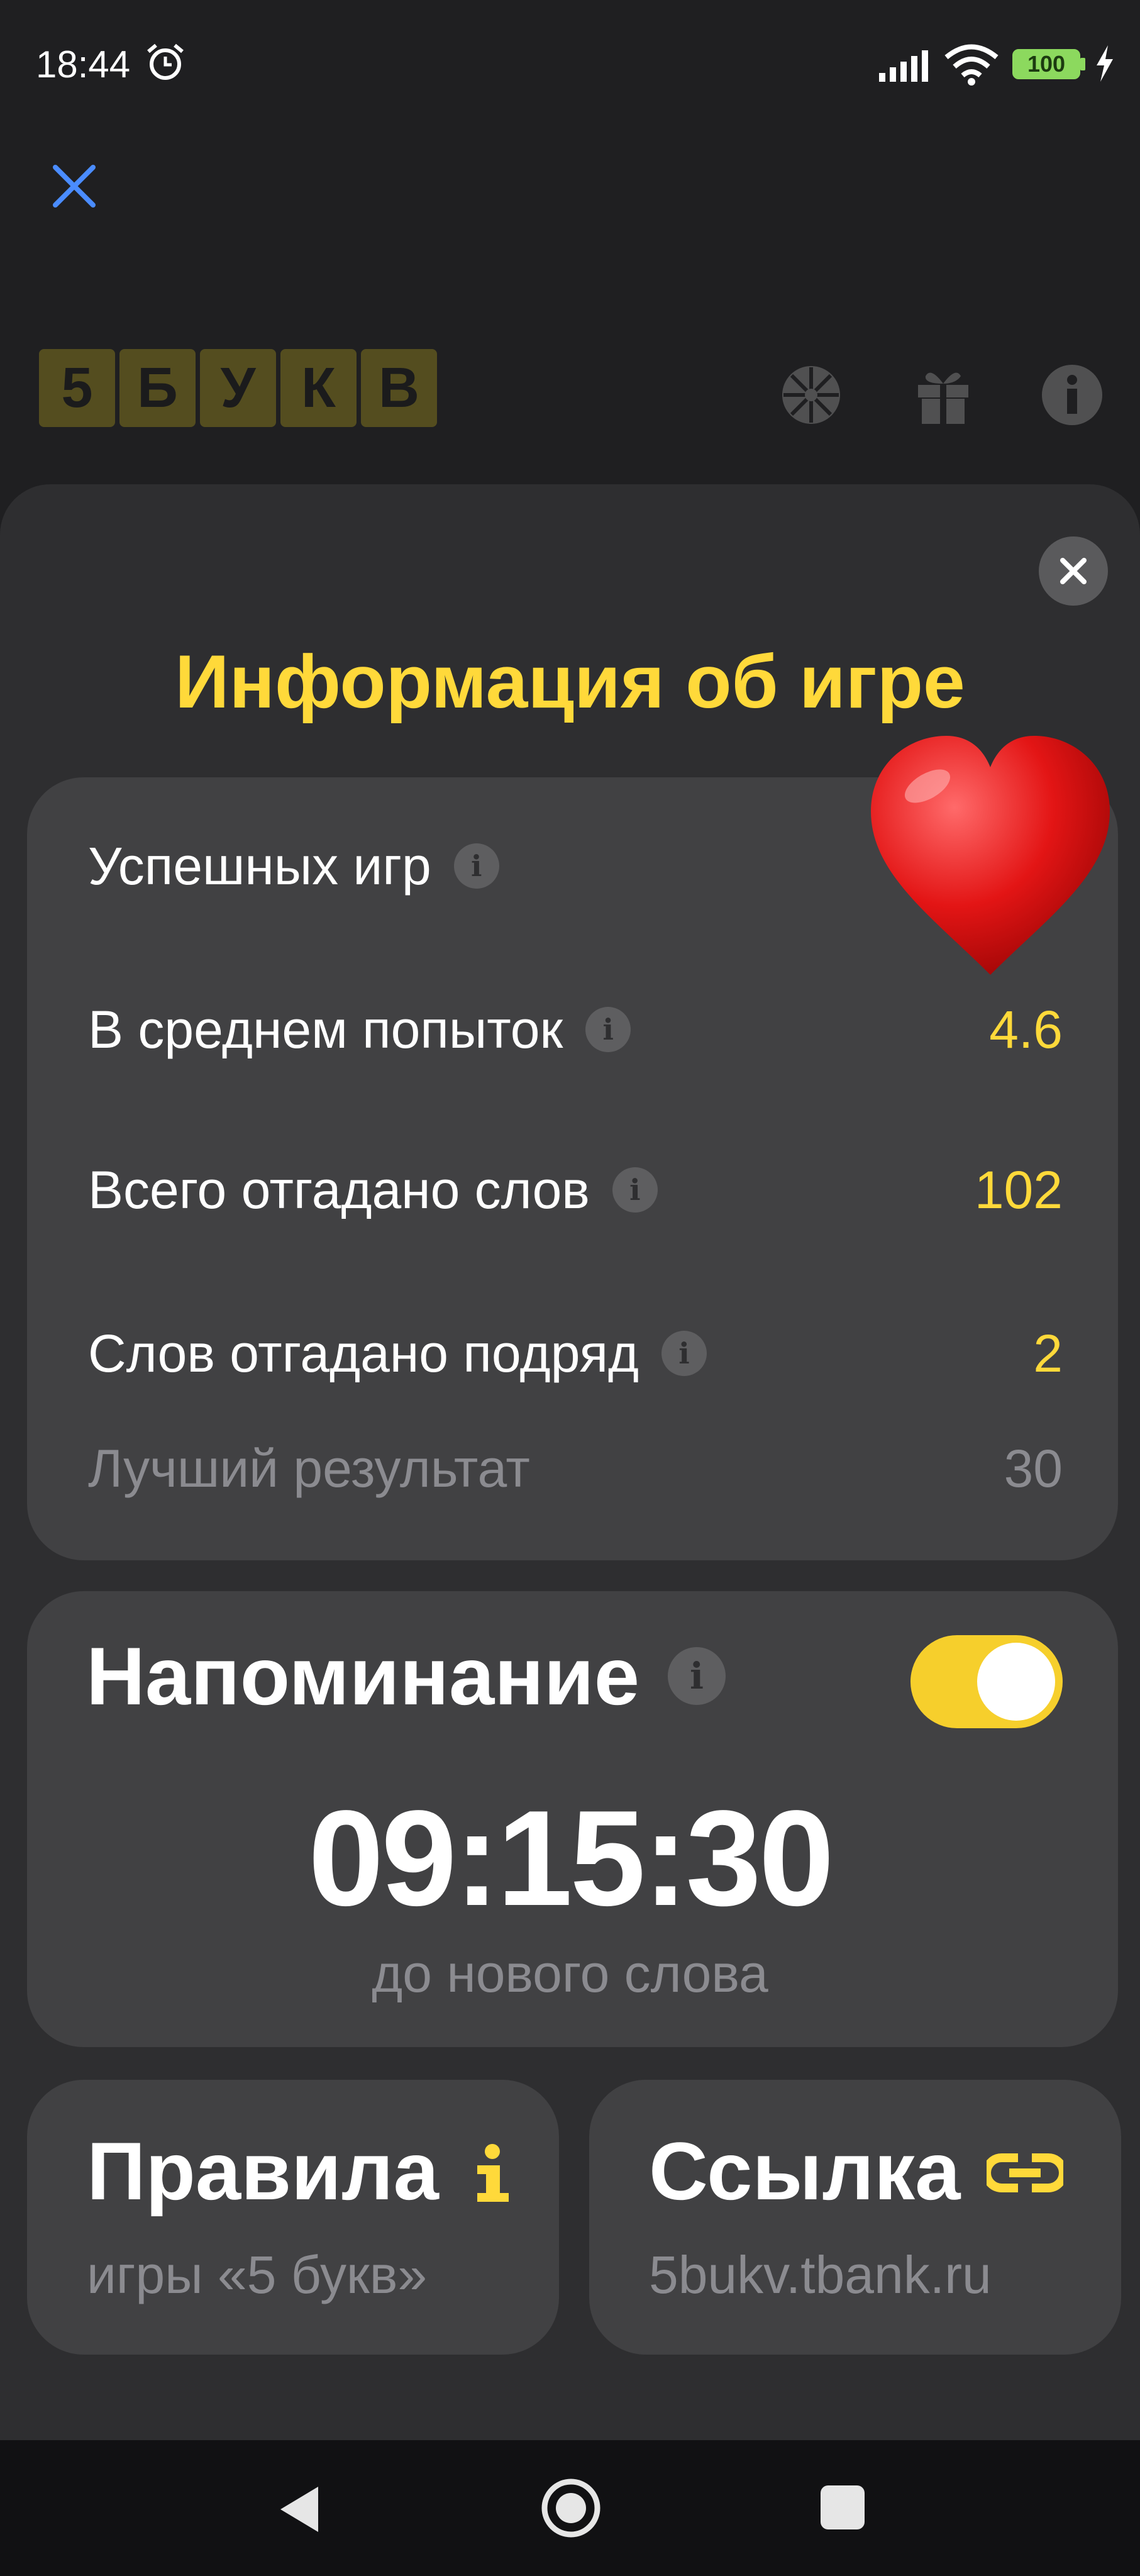 Image resolution: width=1140 pixels, height=2576 pixels. Describe the element at coordinates (1016, 1682) in the screenshot. I see `toggle-knob` at that location.